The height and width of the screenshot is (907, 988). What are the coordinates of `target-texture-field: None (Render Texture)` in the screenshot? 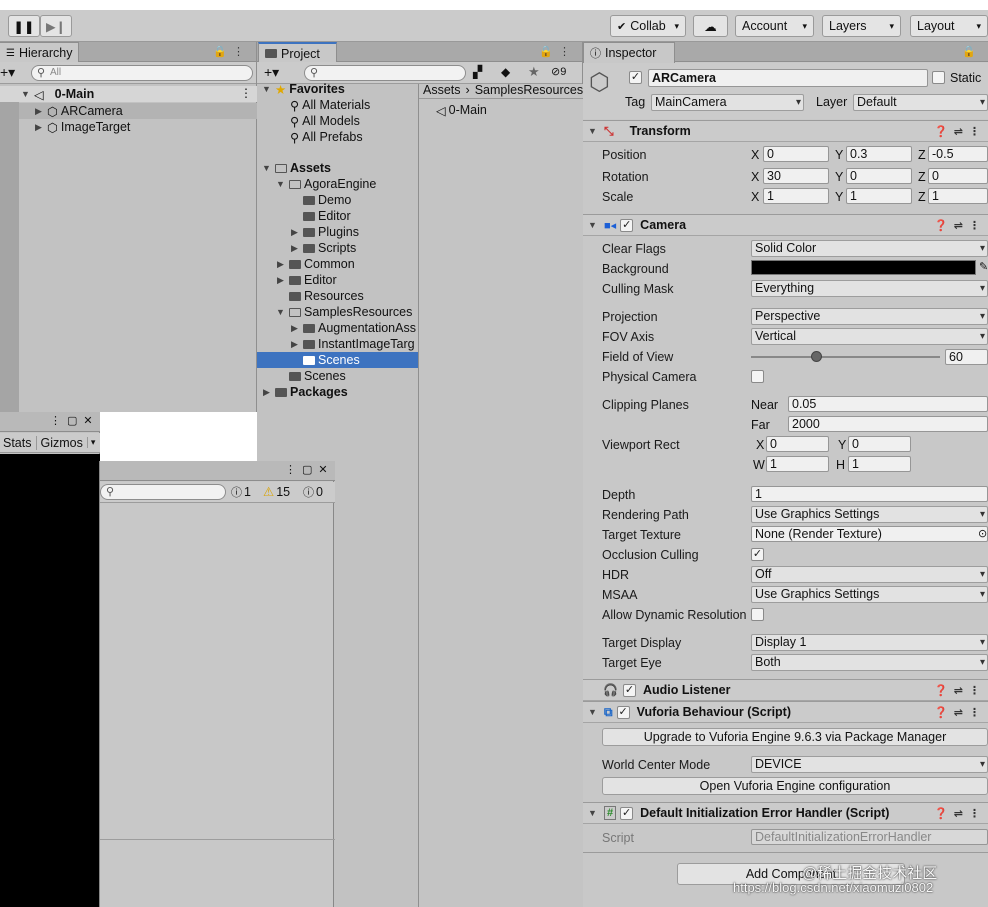 It's located at (869, 534).